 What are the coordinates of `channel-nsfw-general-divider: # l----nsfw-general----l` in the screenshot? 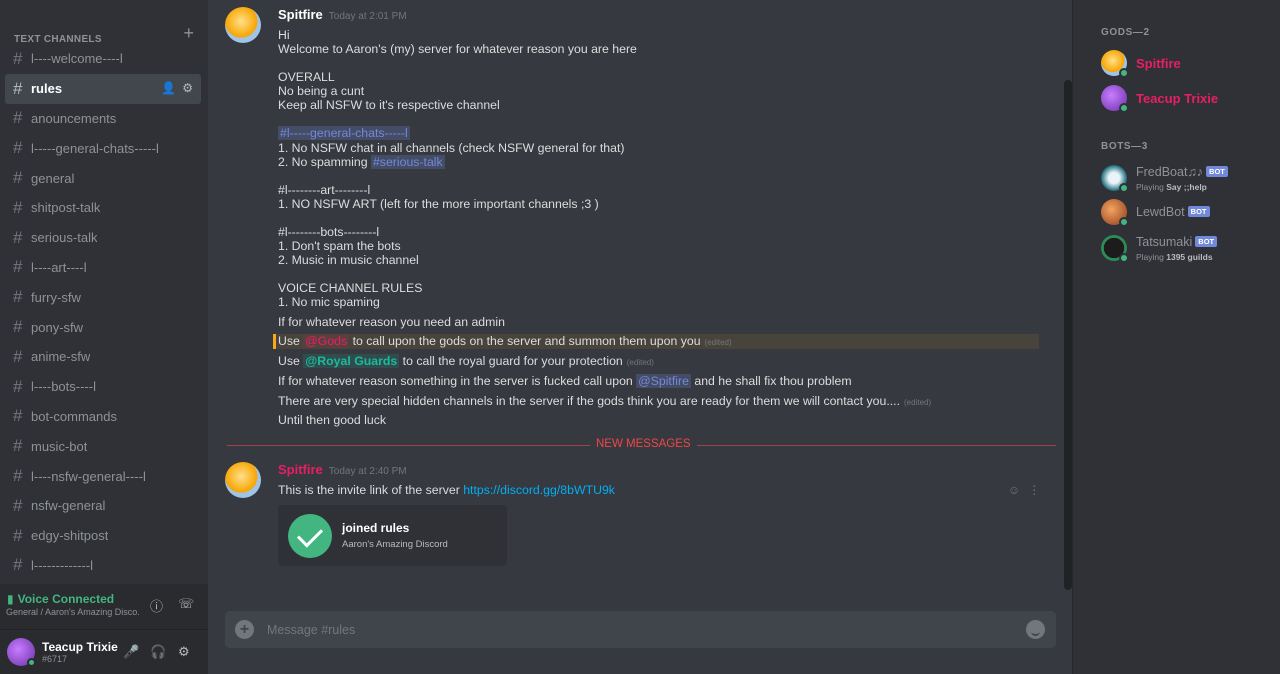 It's located at (103, 476).